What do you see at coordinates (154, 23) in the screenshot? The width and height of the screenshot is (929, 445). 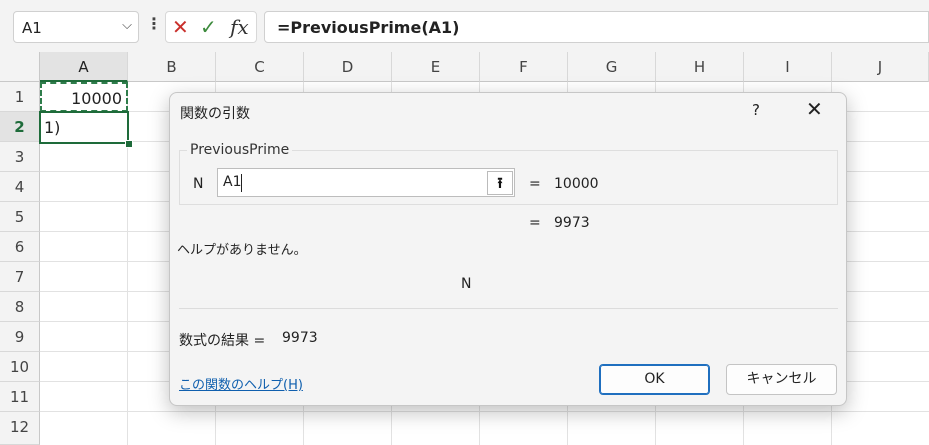 I see `vertical-dots-icon: ⋮` at bounding box center [154, 23].